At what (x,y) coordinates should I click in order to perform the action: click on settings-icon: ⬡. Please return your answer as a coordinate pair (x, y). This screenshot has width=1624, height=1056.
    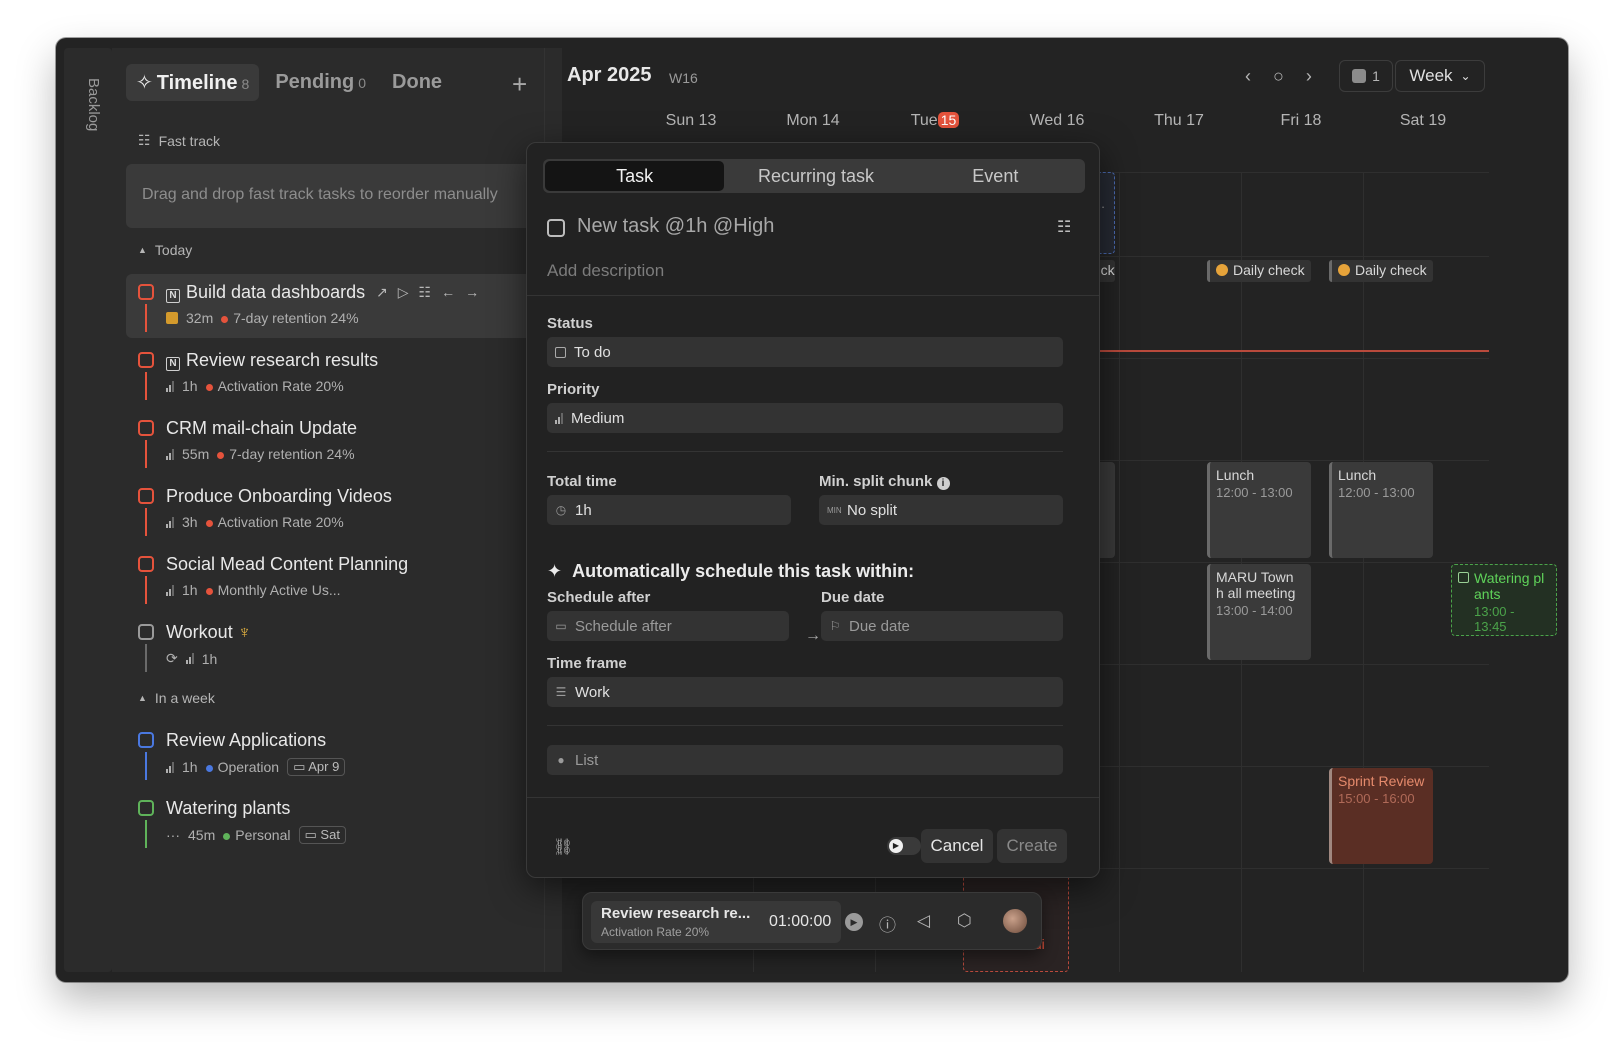
    Looking at the image, I should click on (964, 921).